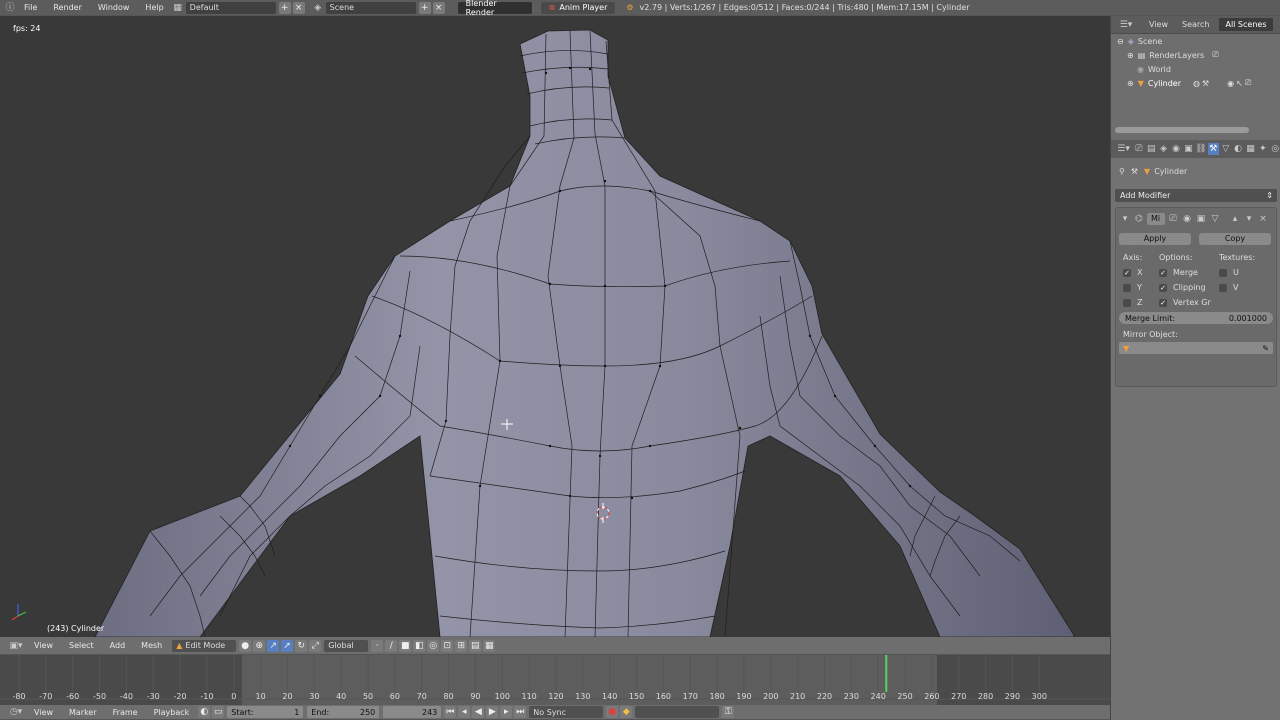 Image resolution: width=1280 pixels, height=720 pixels. I want to click on menu-file: File, so click(30, 7).